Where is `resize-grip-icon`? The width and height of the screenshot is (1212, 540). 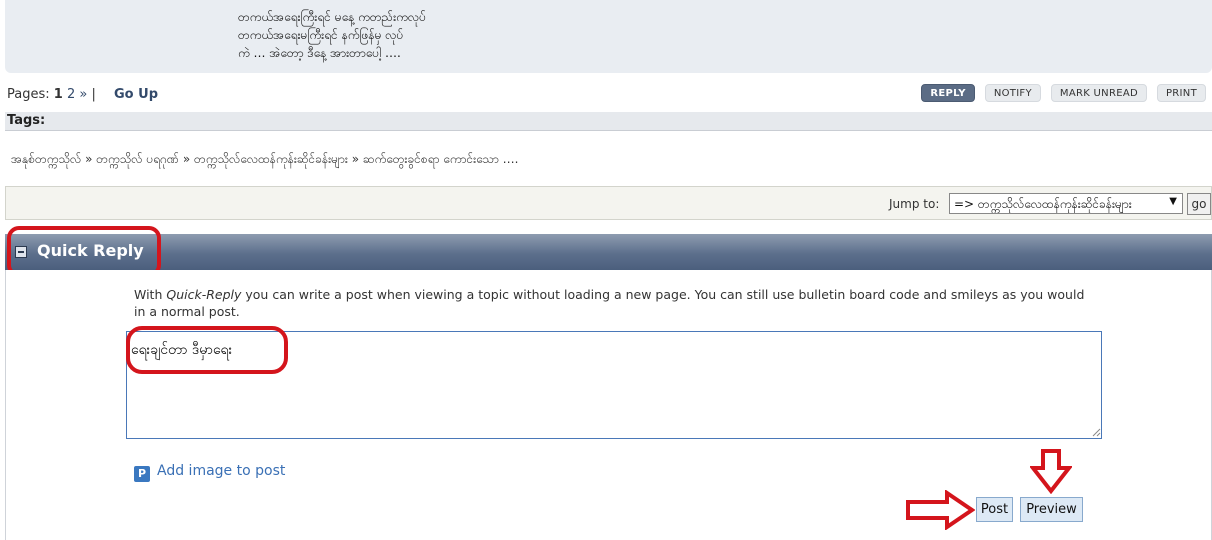 resize-grip-icon is located at coordinates (1096, 432).